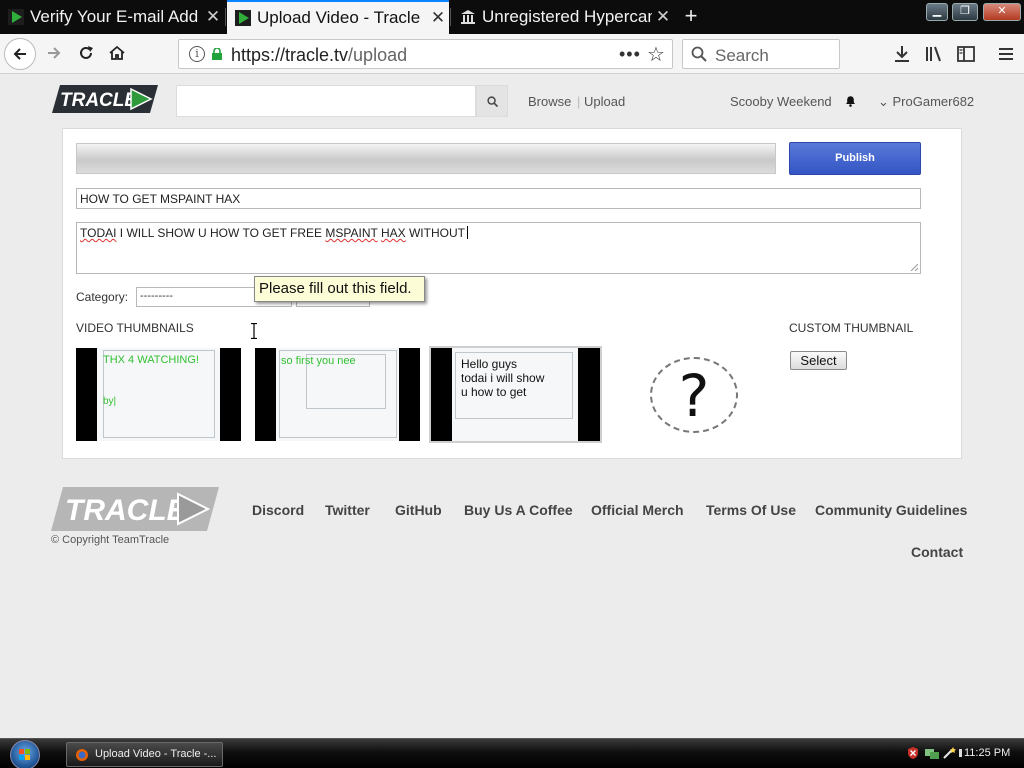 This screenshot has height=768, width=1024. What do you see at coordinates (913, 753) in the screenshot?
I see `security-shield-icon` at bounding box center [913, 753].